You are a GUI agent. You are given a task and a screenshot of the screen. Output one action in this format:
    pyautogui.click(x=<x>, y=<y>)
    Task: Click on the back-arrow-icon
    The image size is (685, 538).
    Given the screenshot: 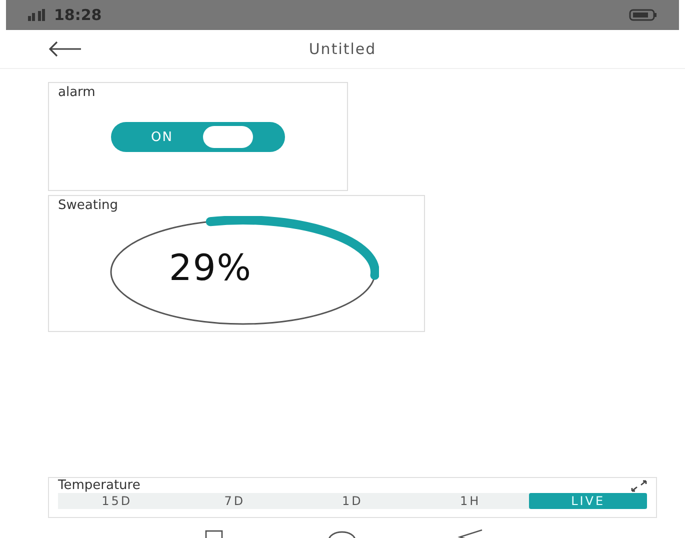 What is the action you would take?
    pyautogui.click(x=65, y=49)
    